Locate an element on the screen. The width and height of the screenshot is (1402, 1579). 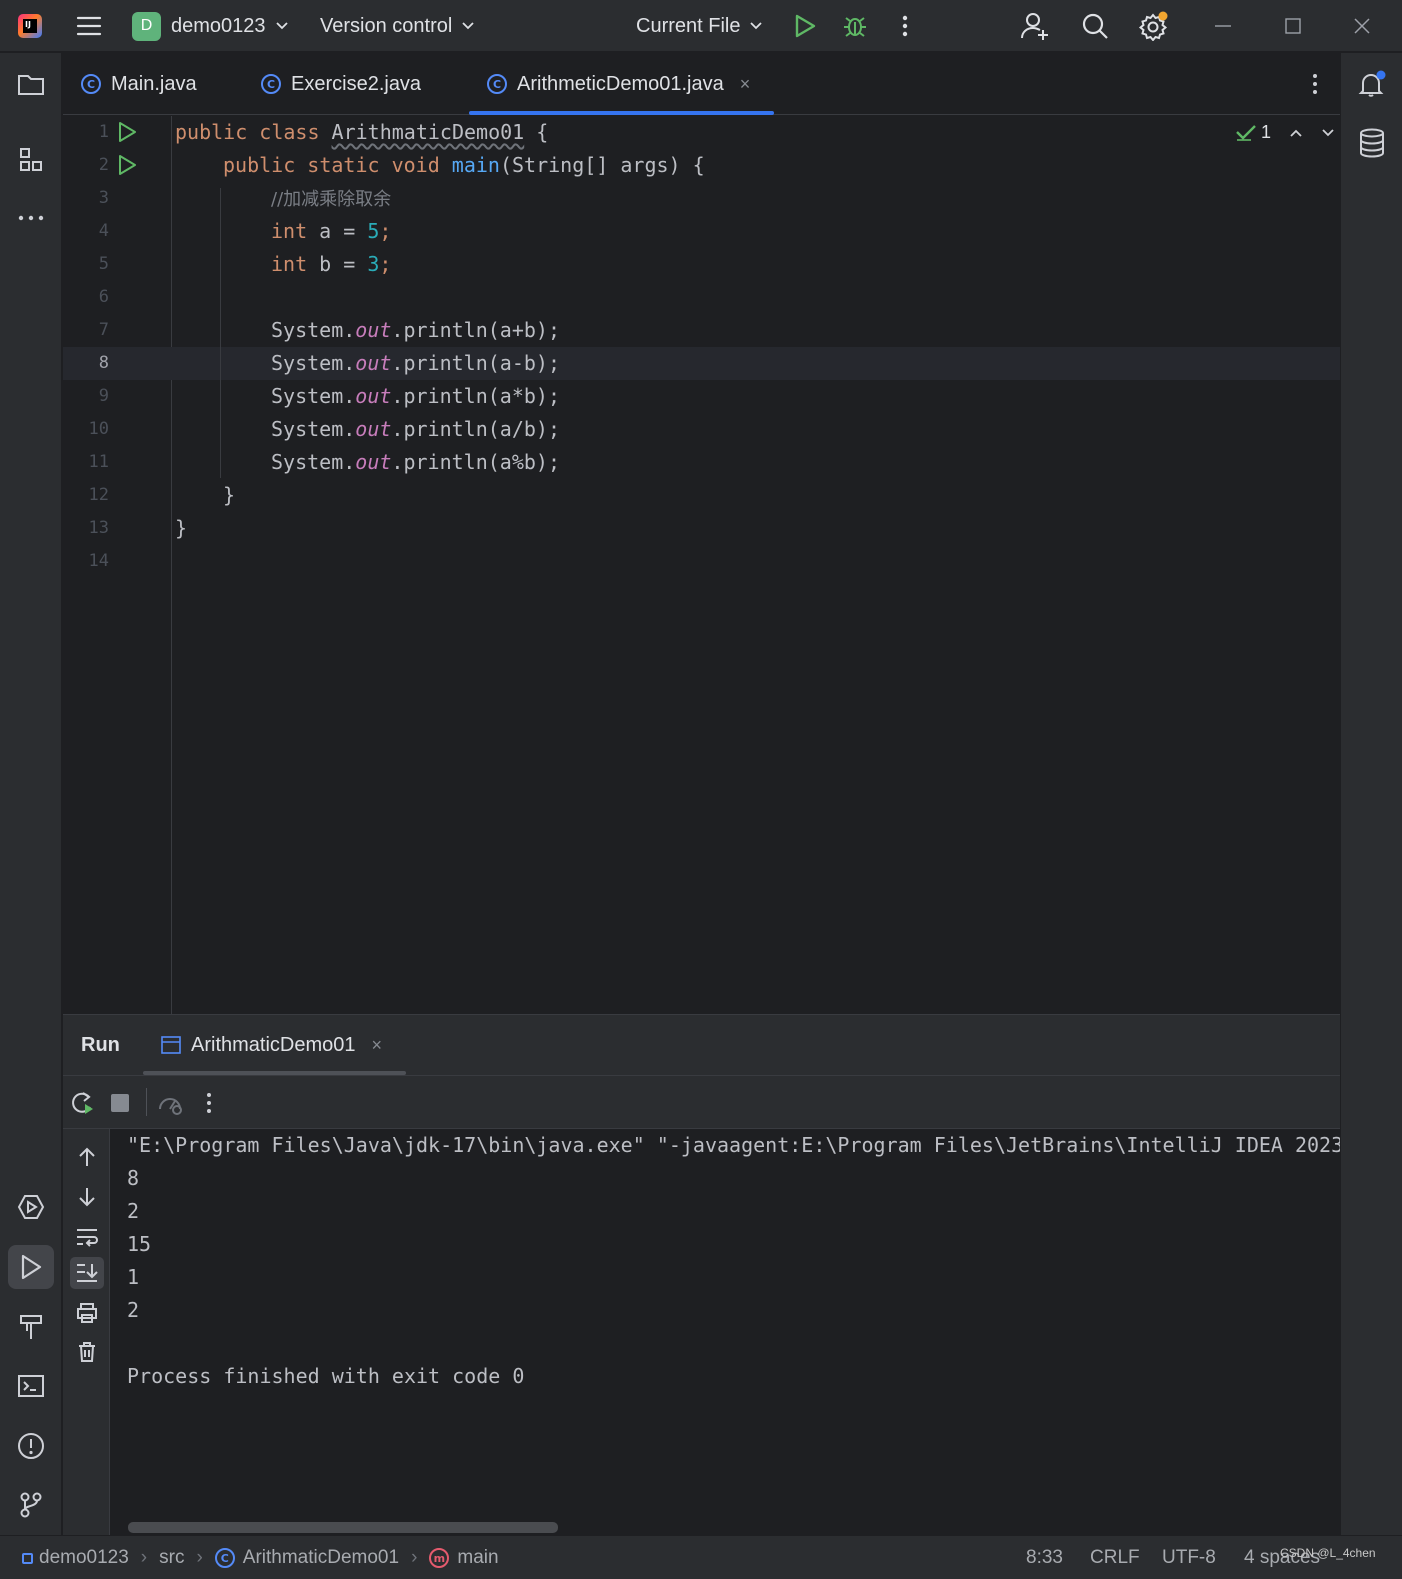
code-line: 6 is located at coordinates (701, 297).